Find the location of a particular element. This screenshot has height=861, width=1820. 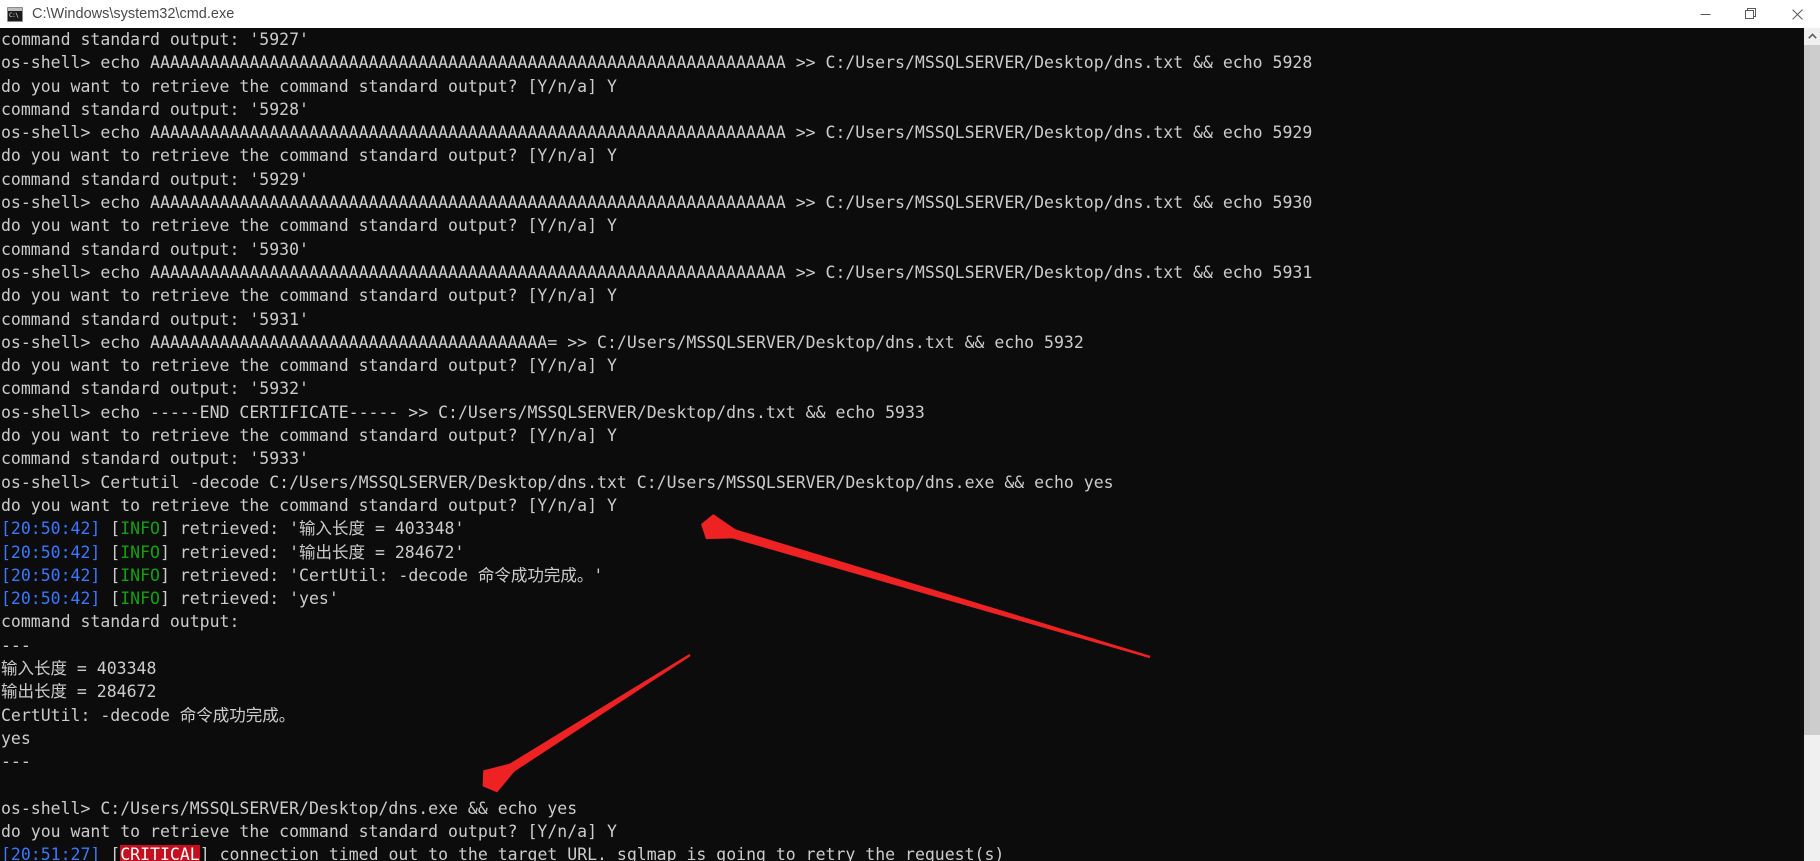

terminal-line: CertUtil: -decode 命令成功完成。 is located at coordinates (148, 715).